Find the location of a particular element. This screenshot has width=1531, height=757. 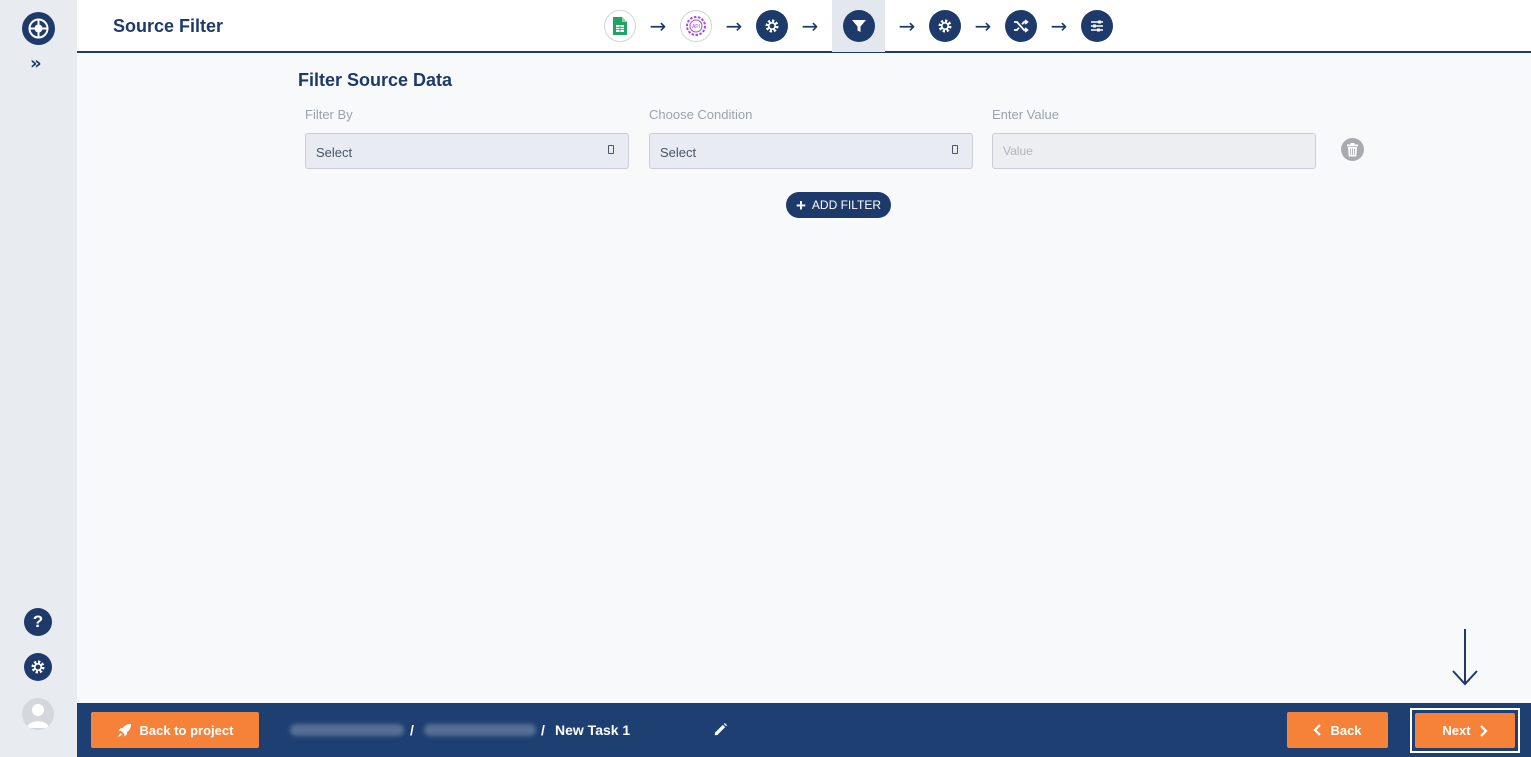

sliders-icon is located at coordinates (1097, 26).